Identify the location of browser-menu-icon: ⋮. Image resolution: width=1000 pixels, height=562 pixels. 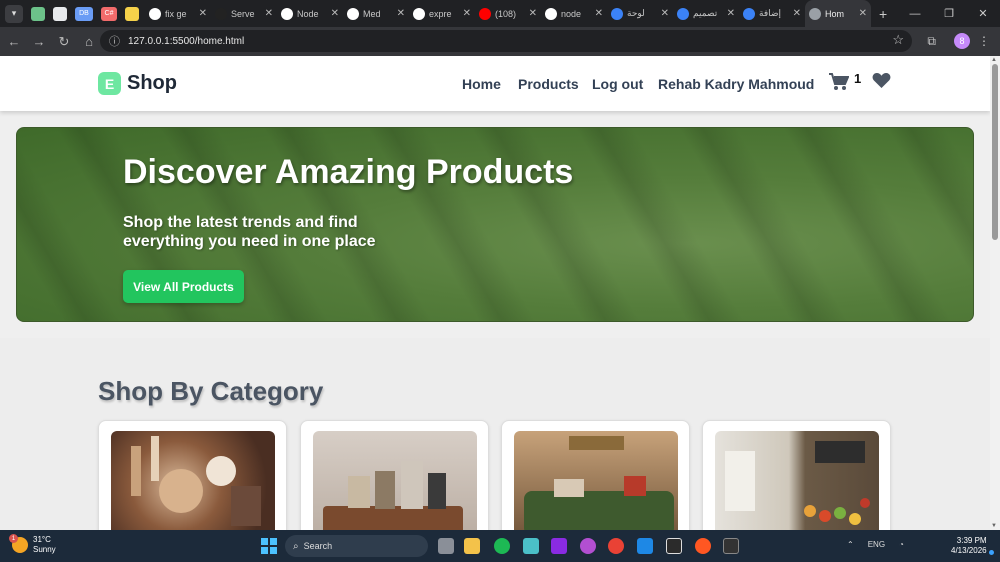
(984, 41).